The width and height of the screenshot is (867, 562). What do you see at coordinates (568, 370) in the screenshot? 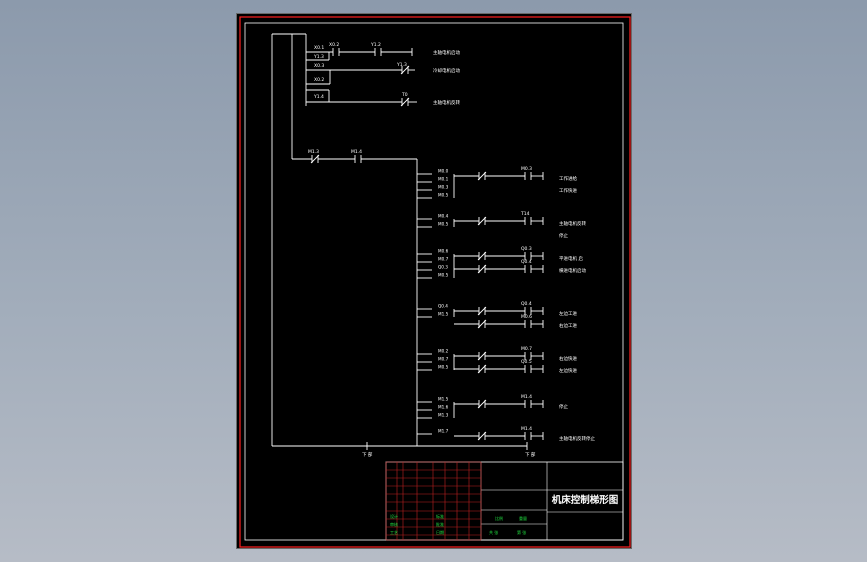
I see `branch-note: 左边快进` at bounding box center [568, 370].